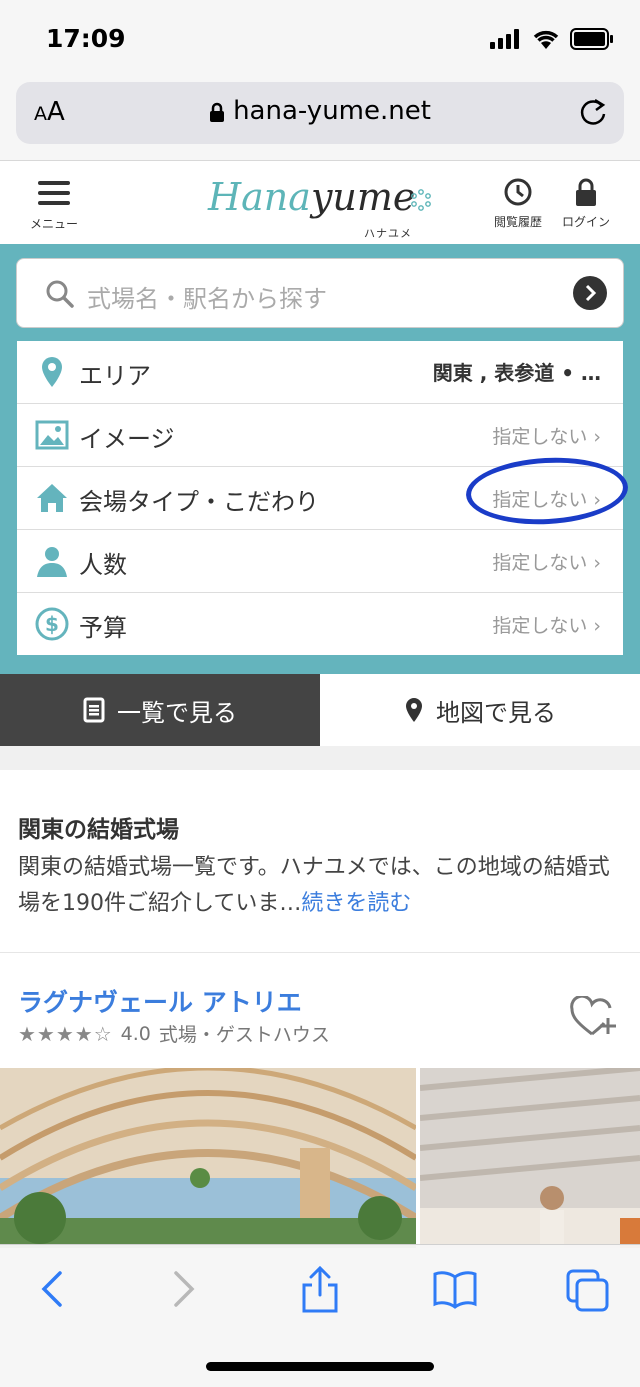  What do you see at coordinates (421, 200) in the screenshot?
I see `flower-icon` at bounding box center [421, 200].